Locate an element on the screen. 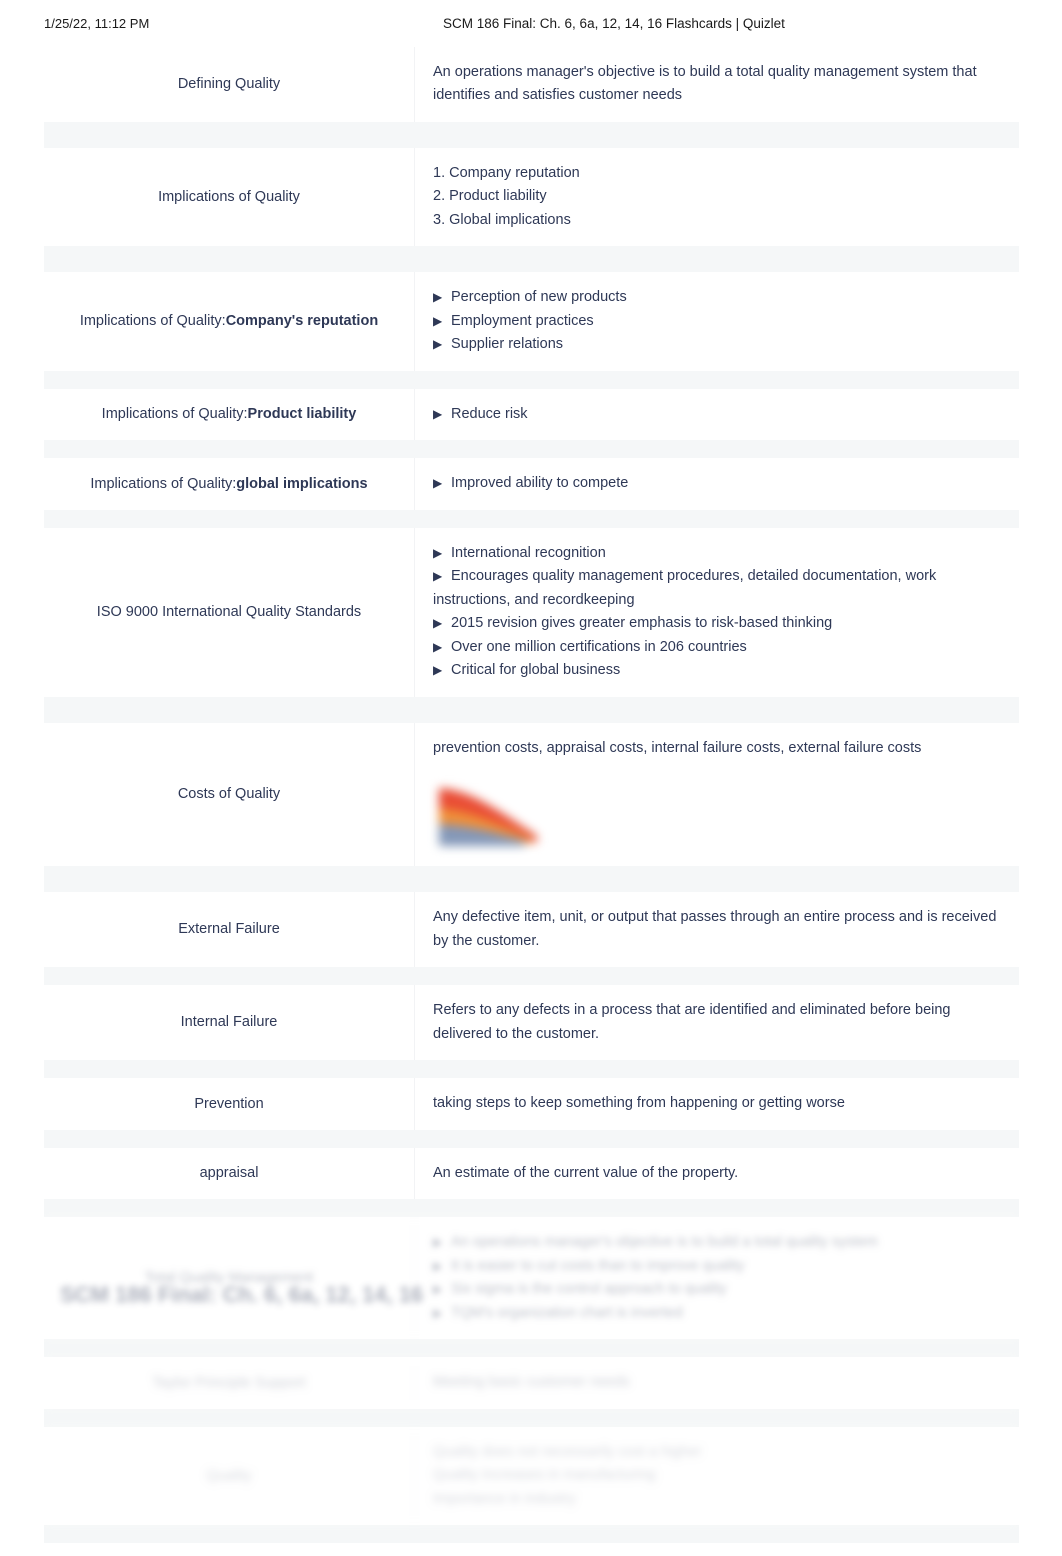 The height and width of the screenshot is (1556, 1062). flashcard-term-text: Costs of Quality is located at coordinates (229, 794).